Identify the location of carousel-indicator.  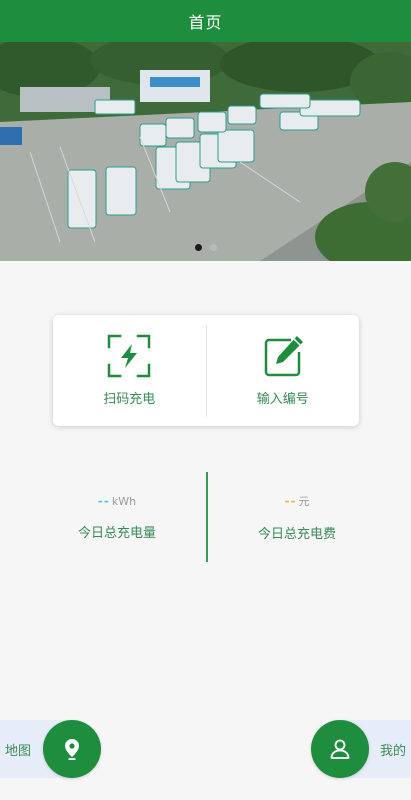
(205, 247).